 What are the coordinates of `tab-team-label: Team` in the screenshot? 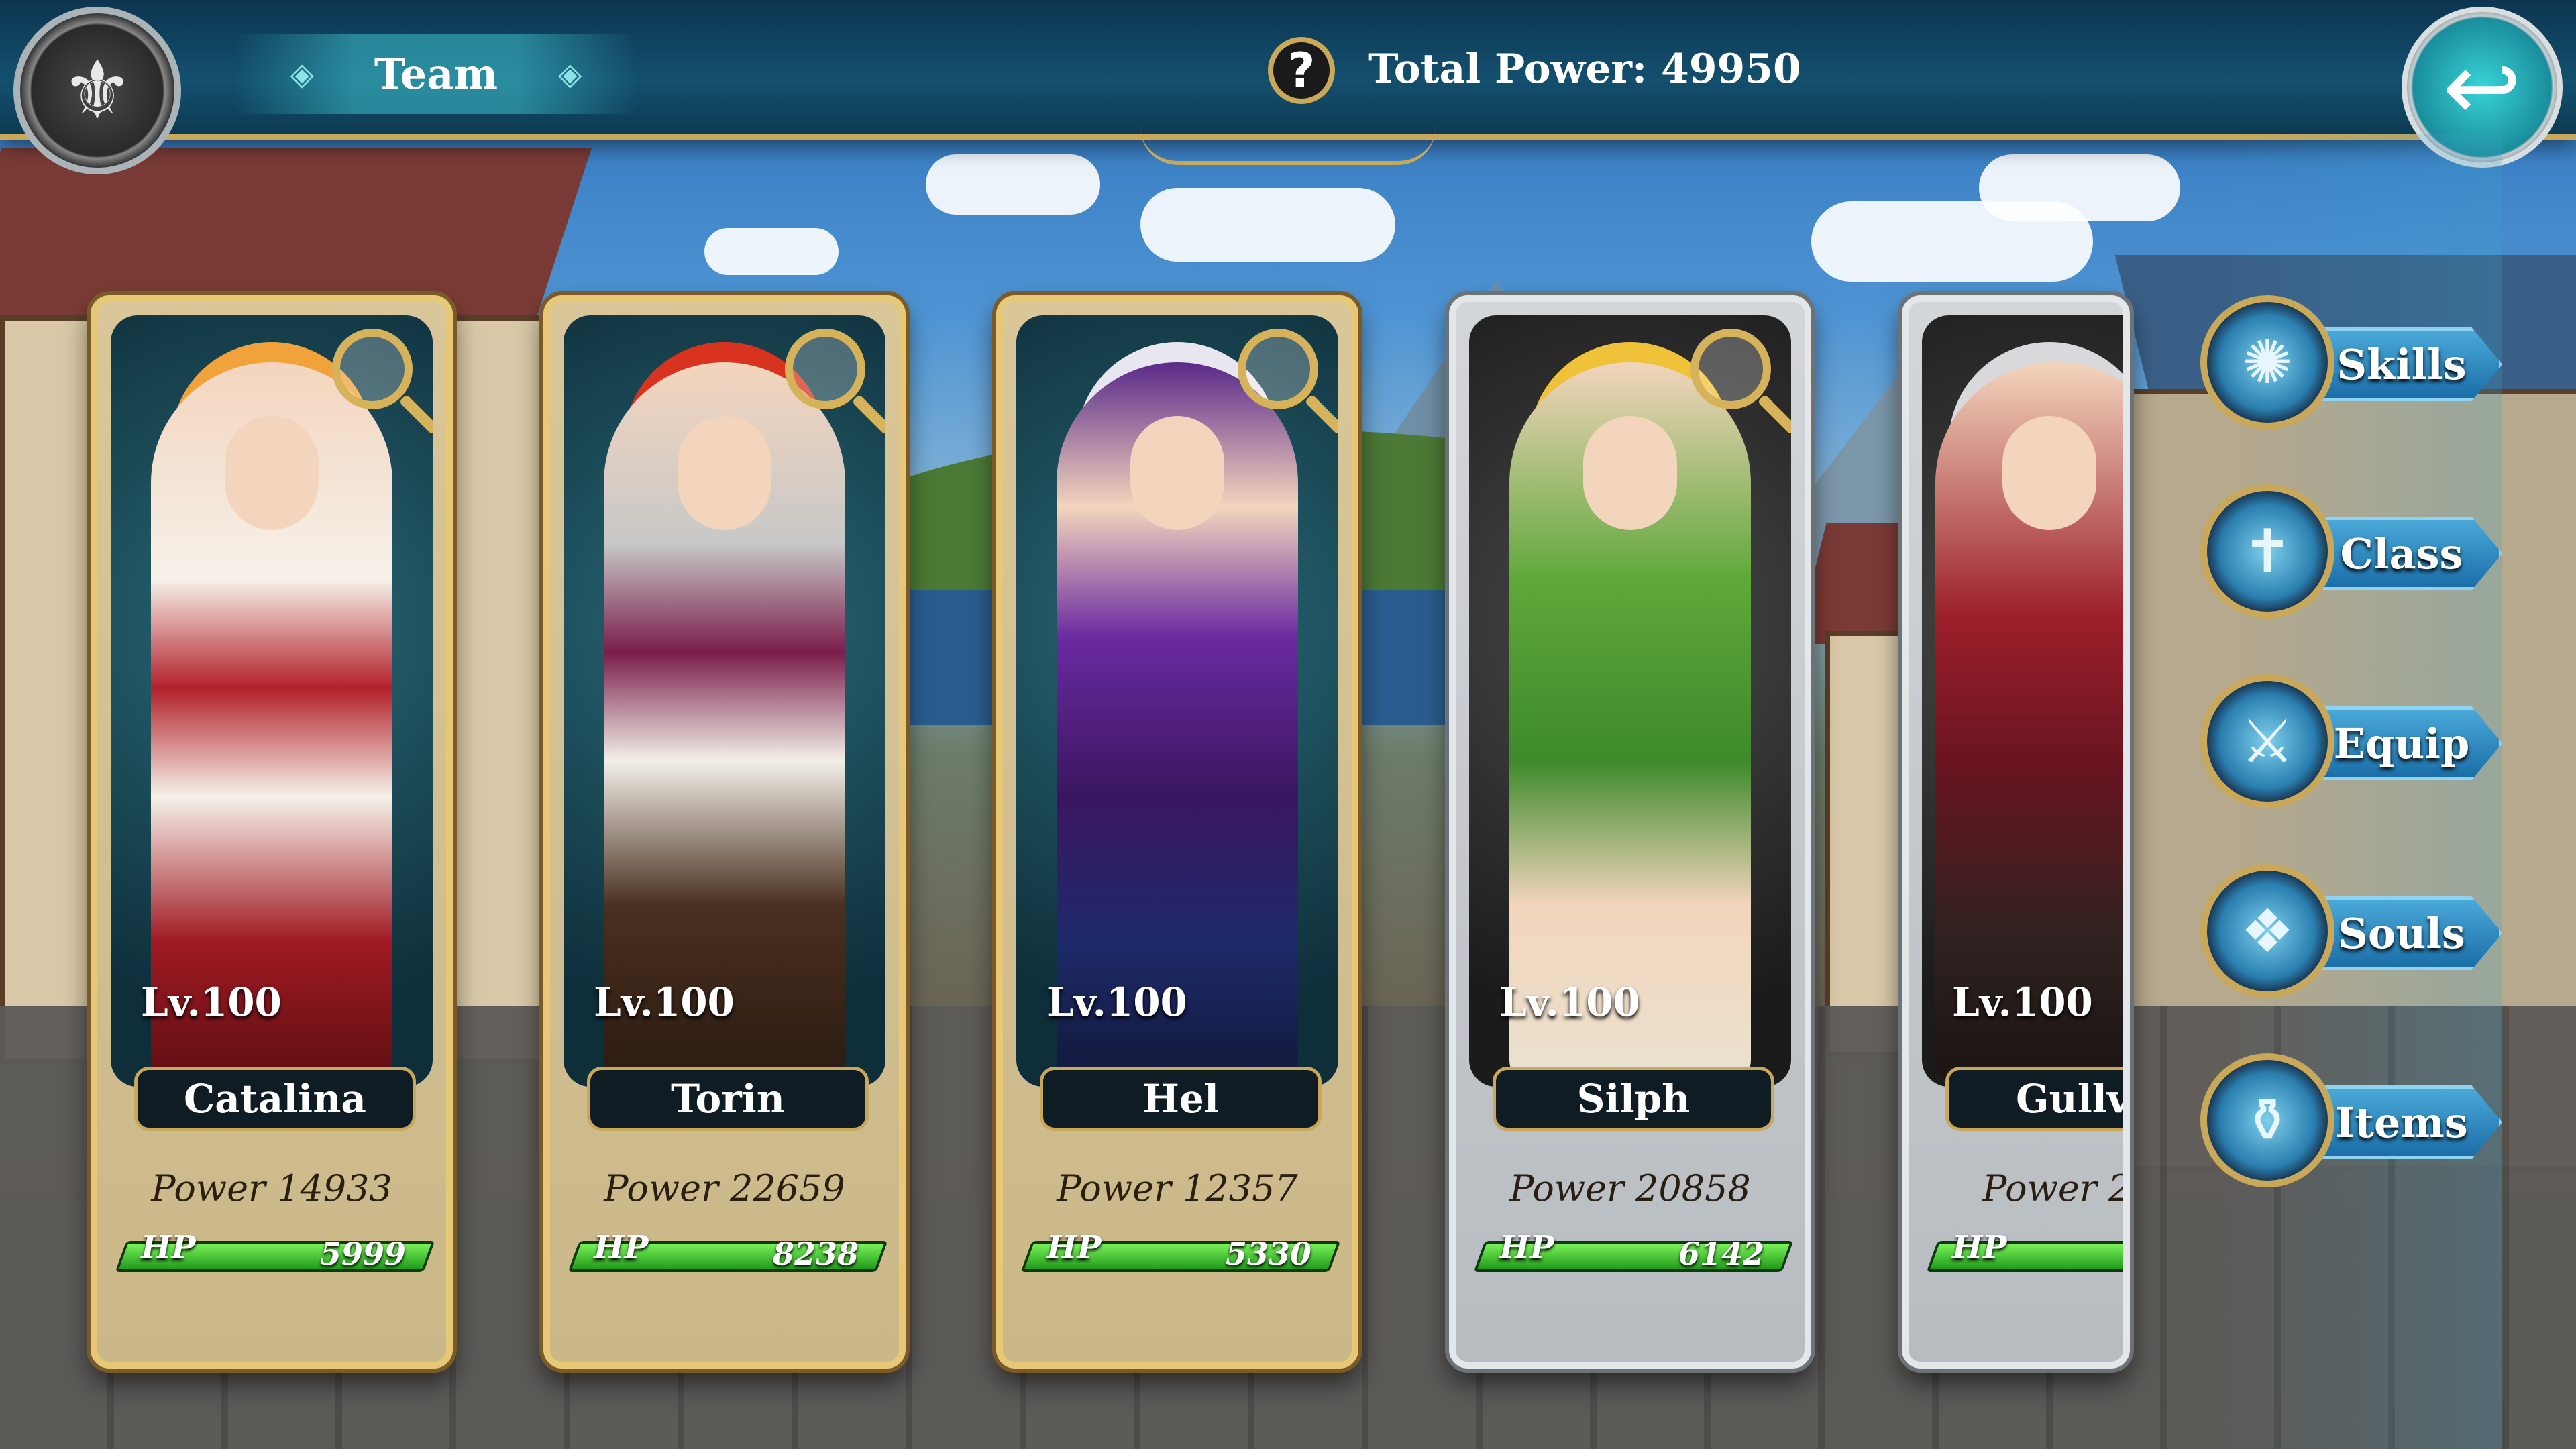 It's located at (436, 74).